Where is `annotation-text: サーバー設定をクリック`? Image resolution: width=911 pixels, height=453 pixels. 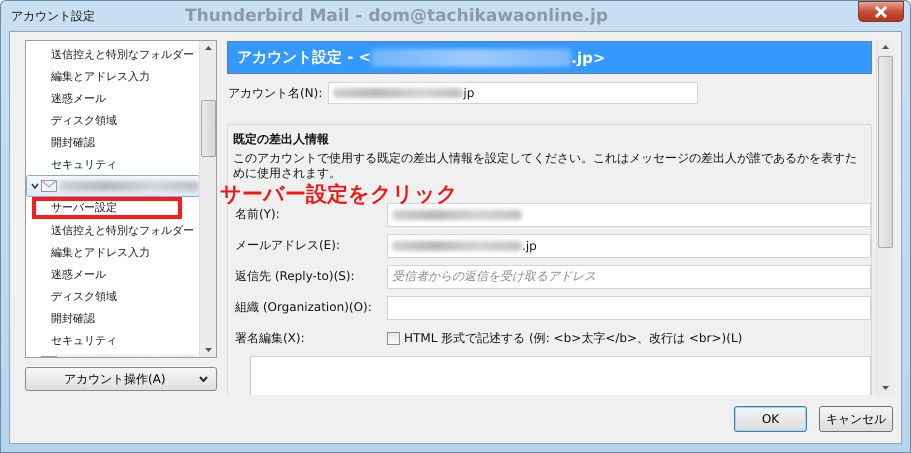
annotation-text: サーバー設定をクリック is located at coordinates (339, 194).